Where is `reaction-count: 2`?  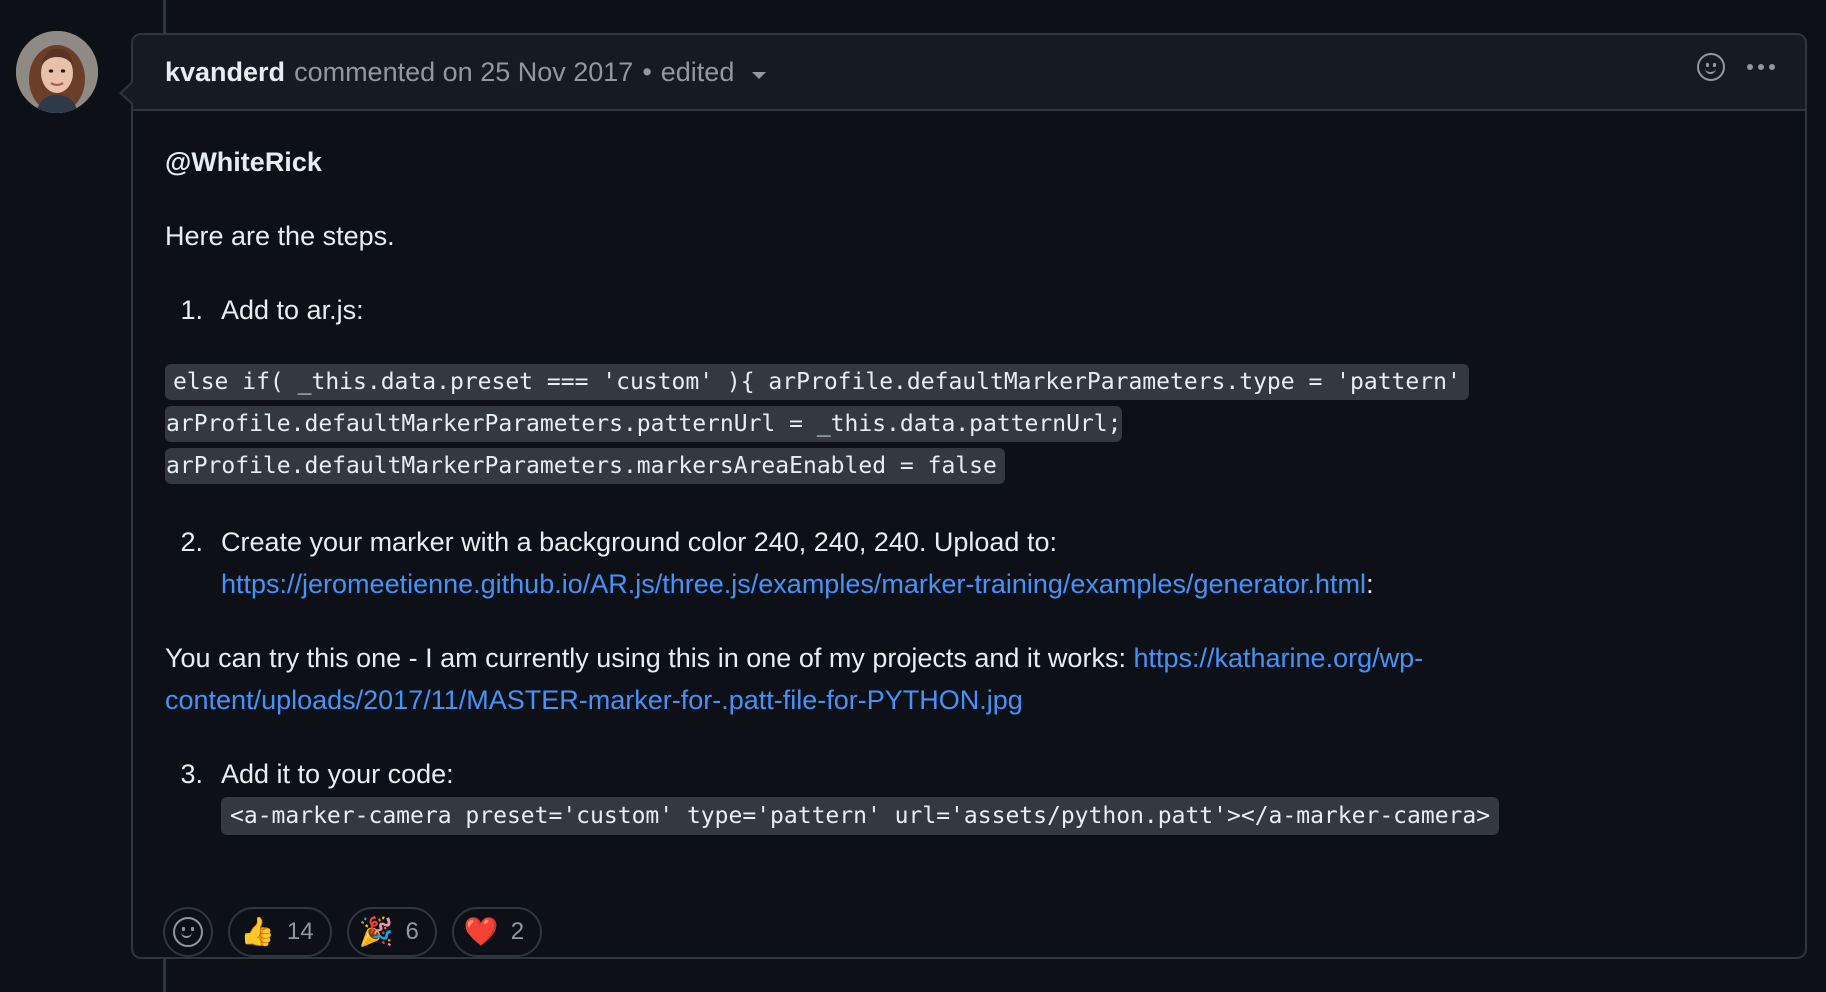 reaction-count: 2 is located at coordinates (517, 931).